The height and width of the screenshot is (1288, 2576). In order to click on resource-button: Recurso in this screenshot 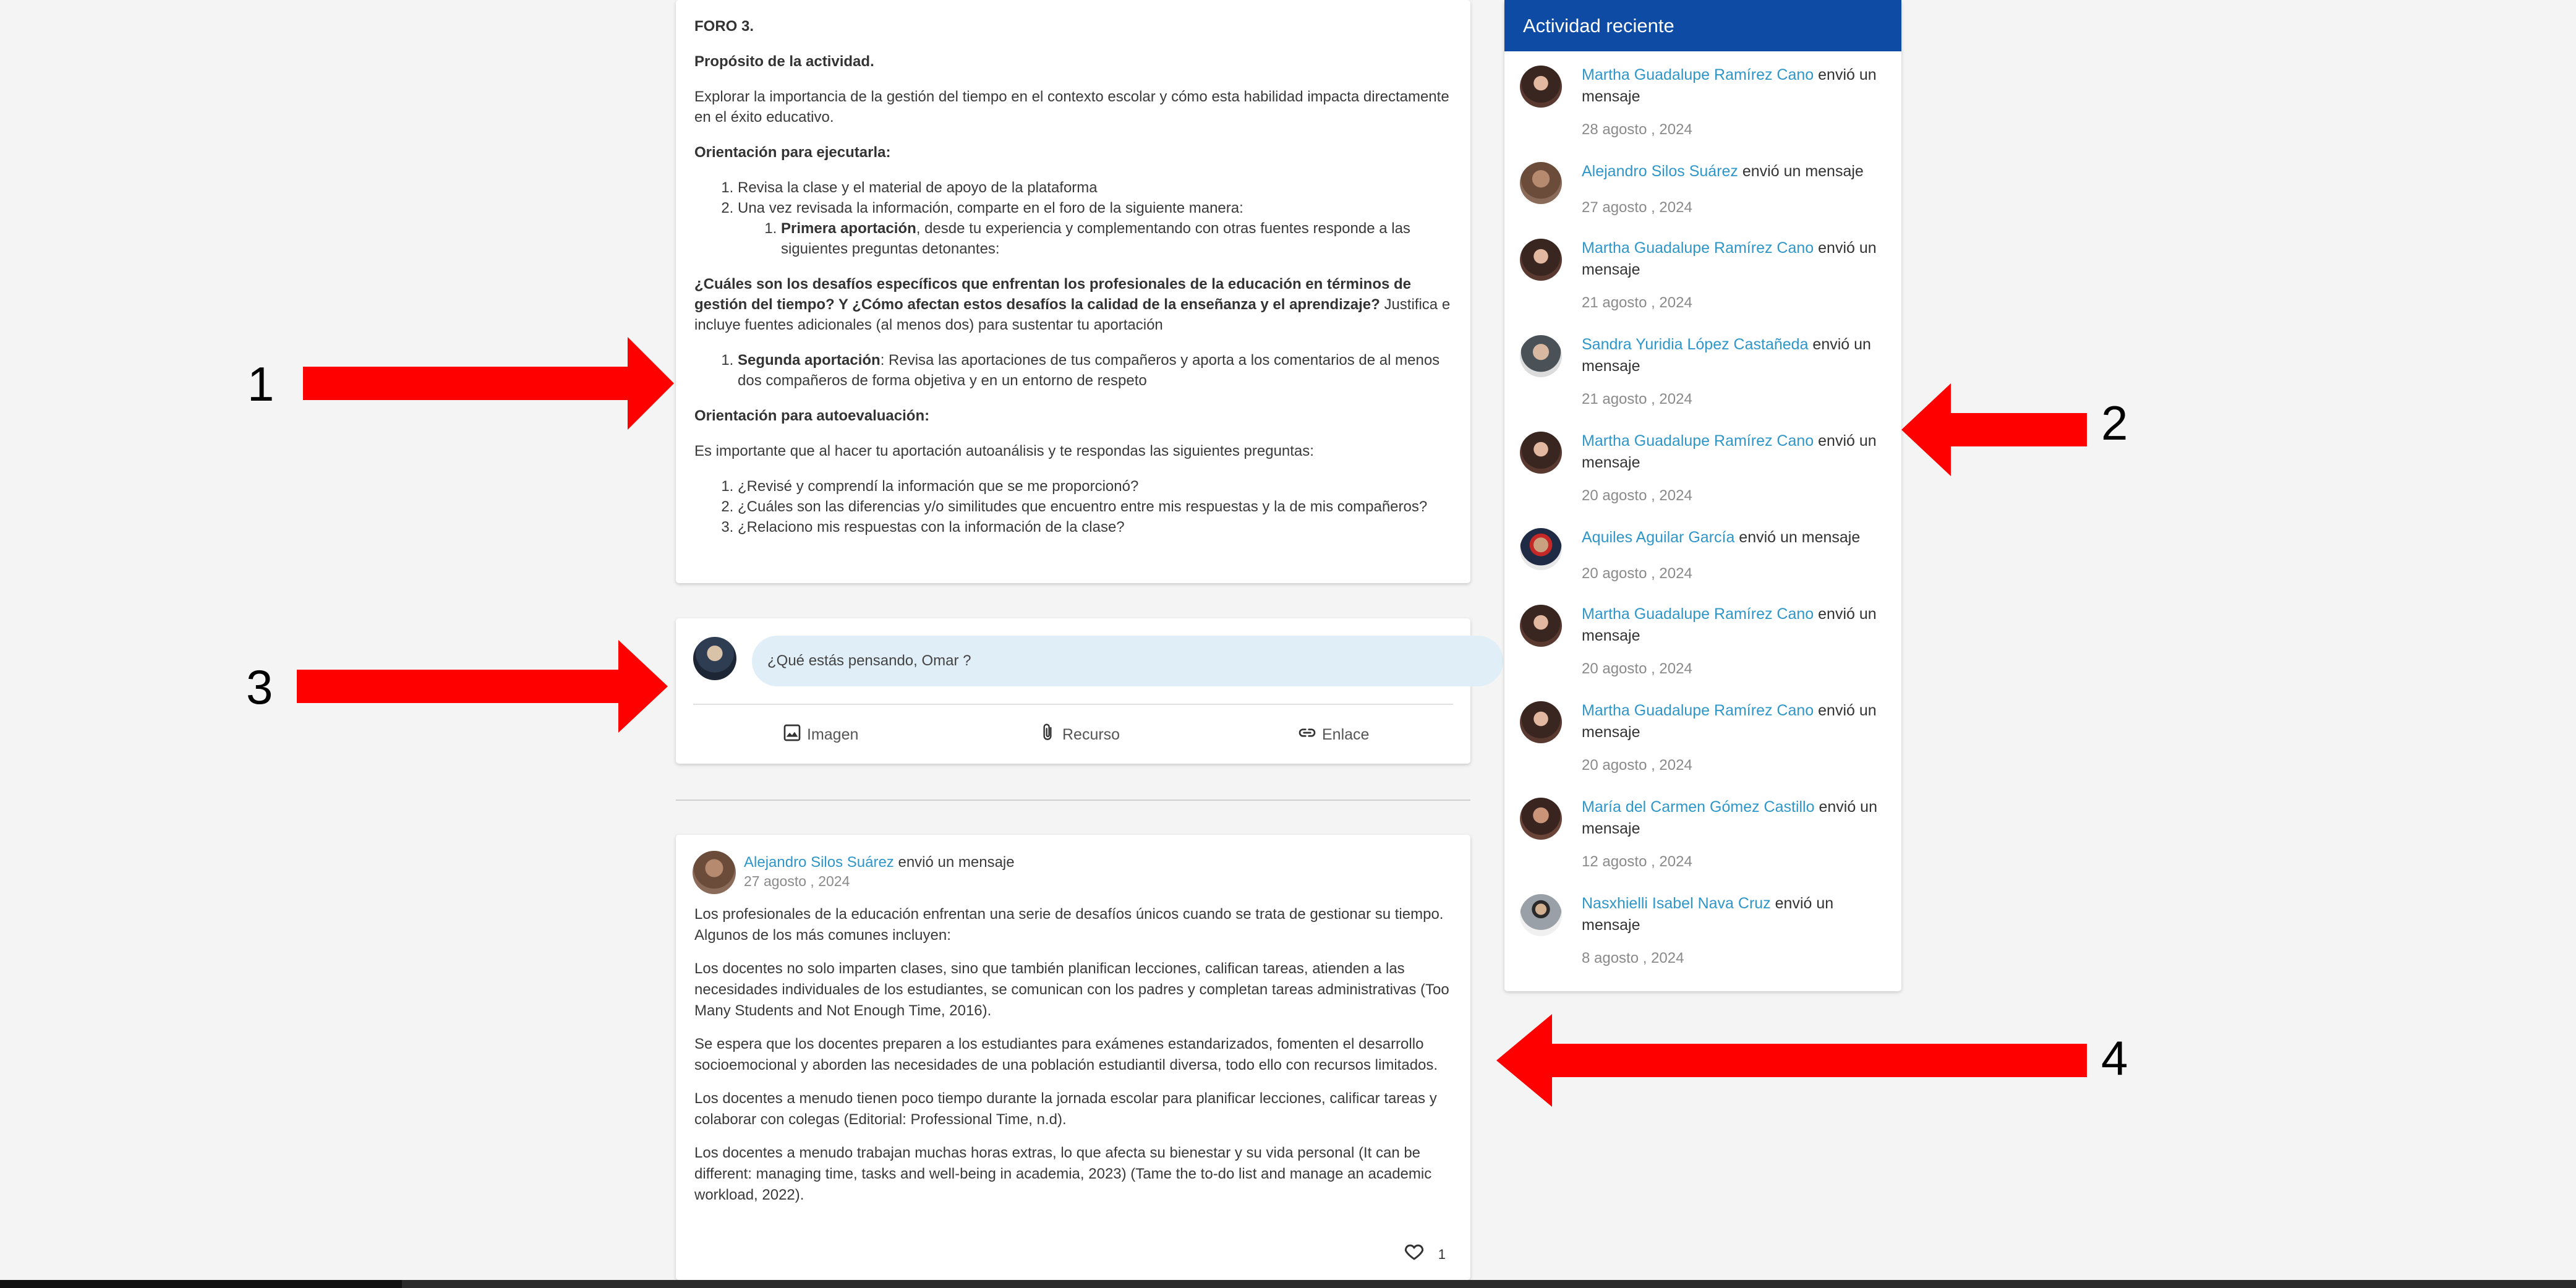, I will do `click(1079, 734)`.